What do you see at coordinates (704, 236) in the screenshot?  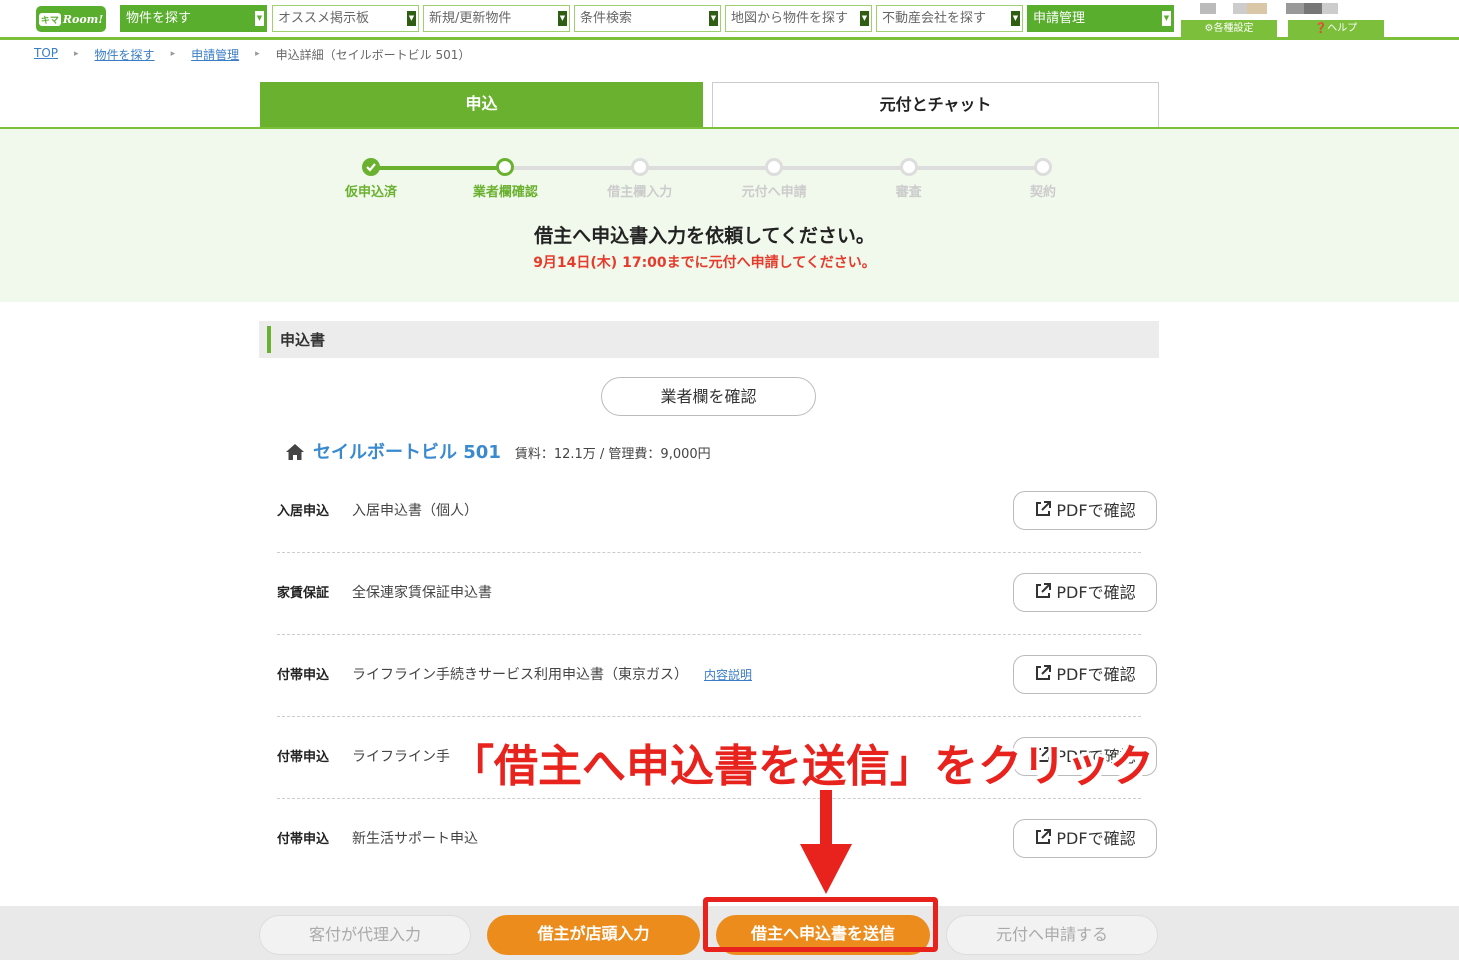 I see `status-message: 借主へ申込書入力を依頼してください。` at bounding box center [704, 236].